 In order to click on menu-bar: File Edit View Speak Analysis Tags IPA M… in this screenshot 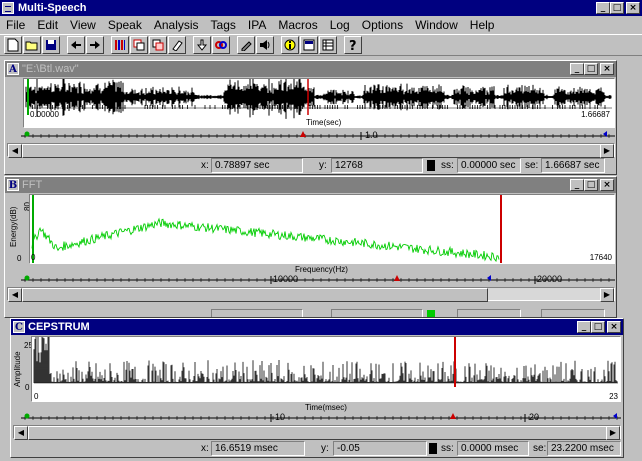, I will do `click(321, 25)`.